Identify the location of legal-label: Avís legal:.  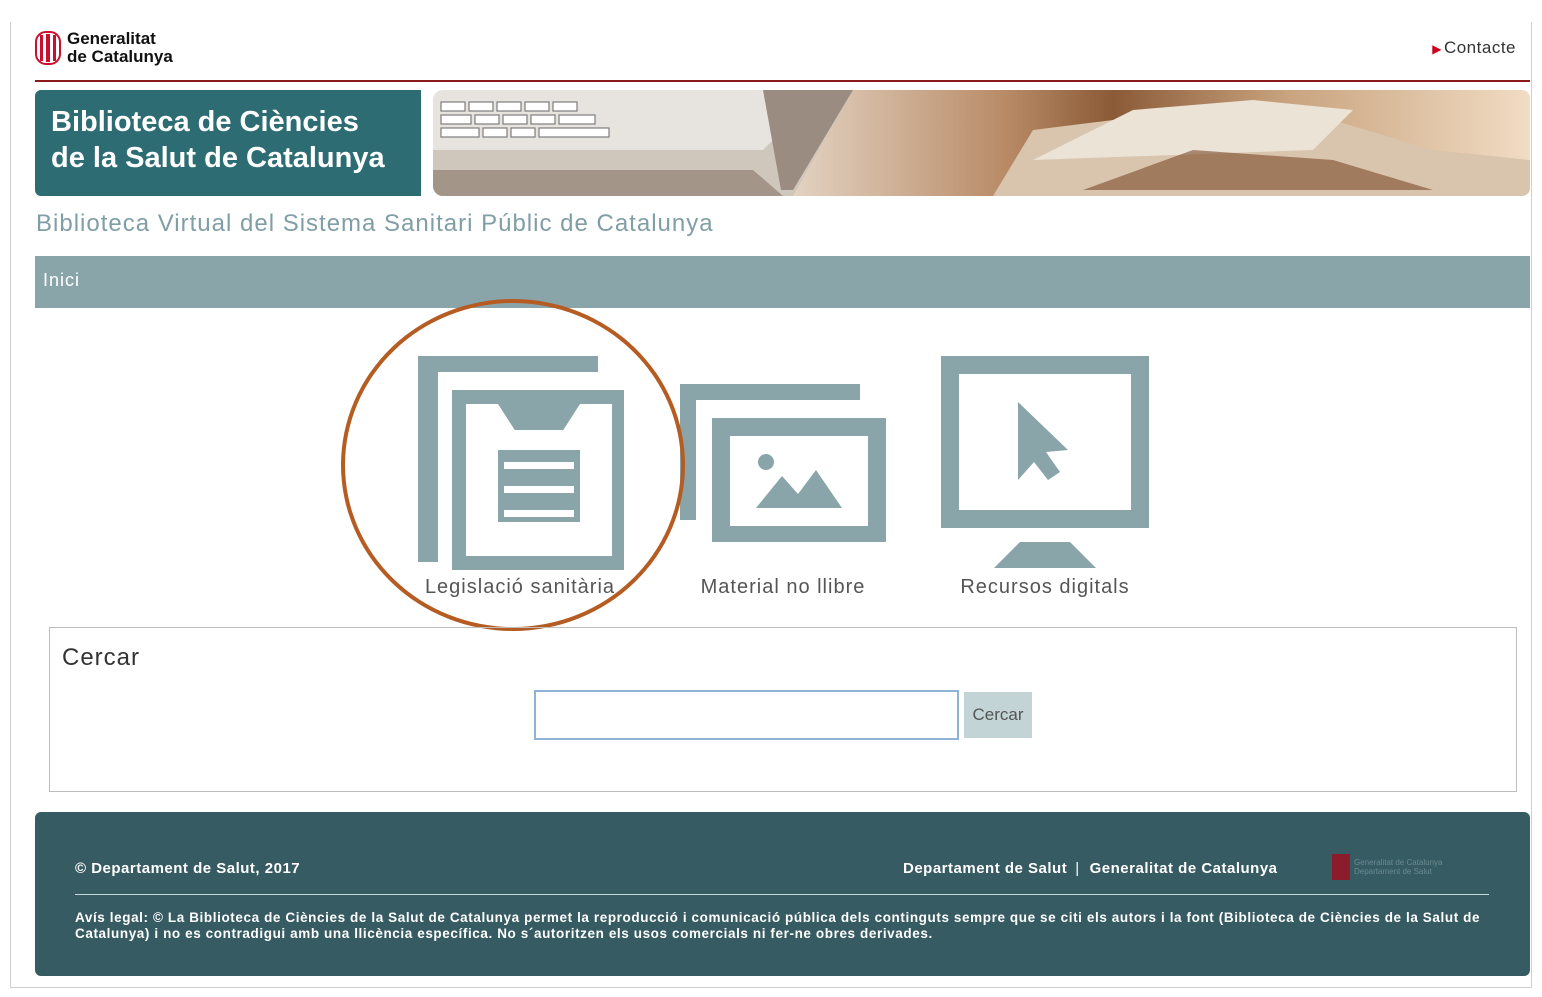
(112, 917).